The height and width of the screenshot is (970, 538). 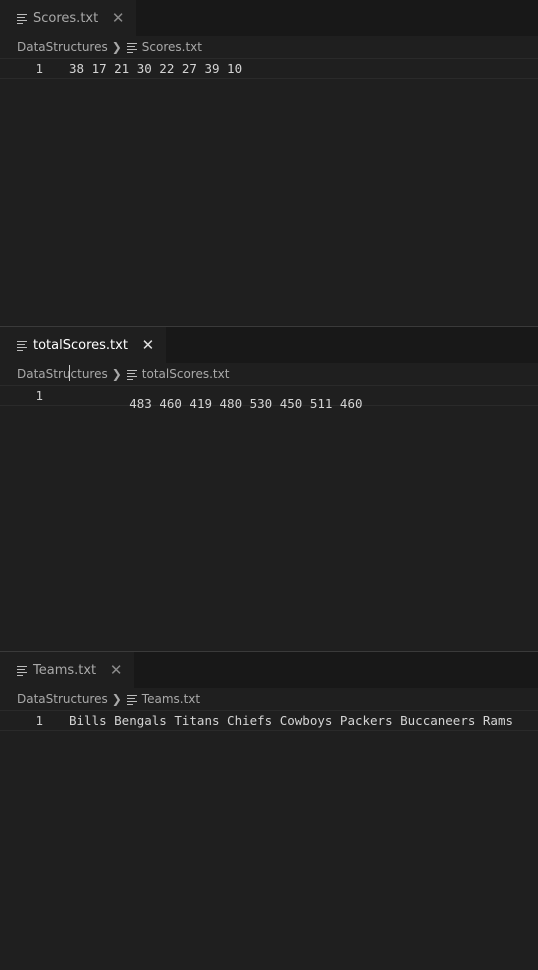 I want to click on tab-teams: Teams.txt ✕, so click(x=67, y=670).